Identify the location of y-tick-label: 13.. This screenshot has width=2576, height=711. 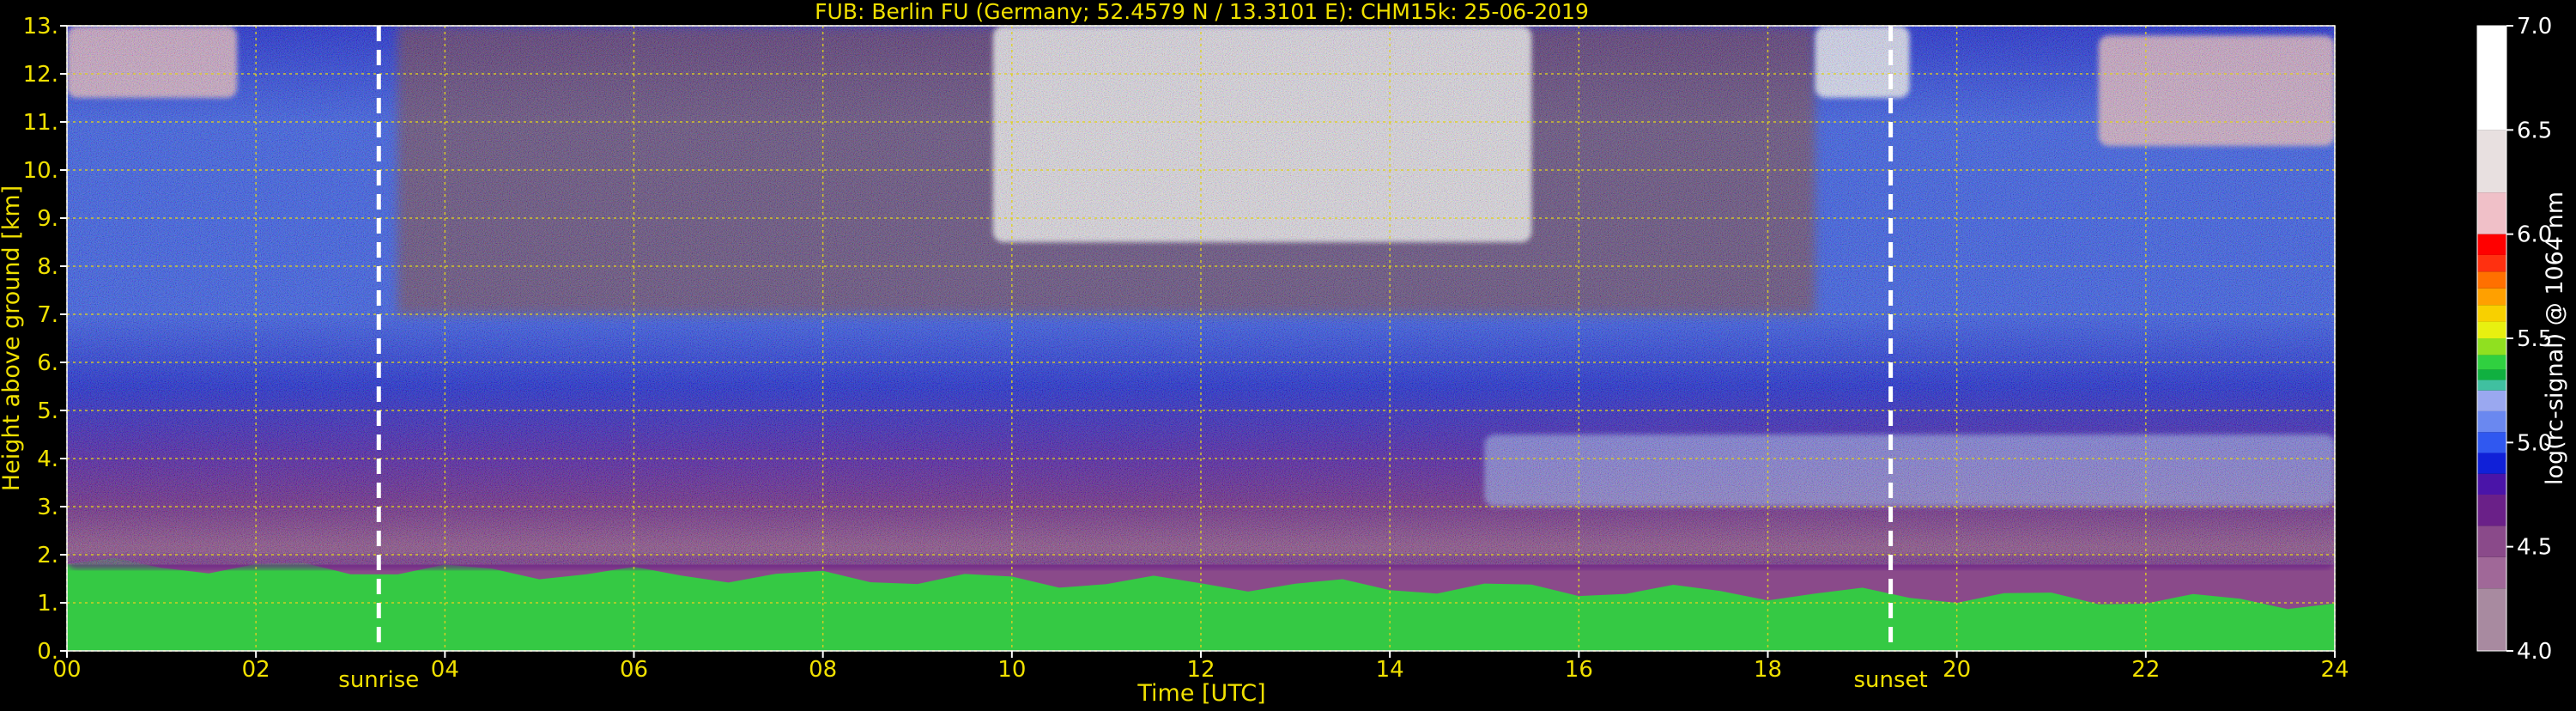
(40, 27).